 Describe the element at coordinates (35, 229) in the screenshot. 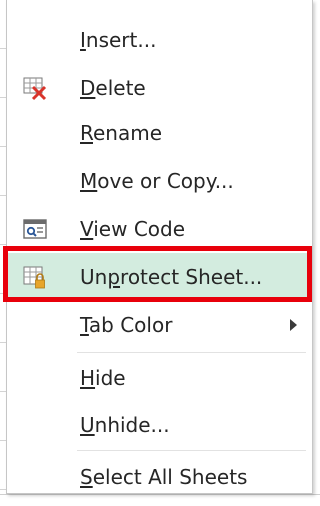

I see `view-code-icon` at that location.